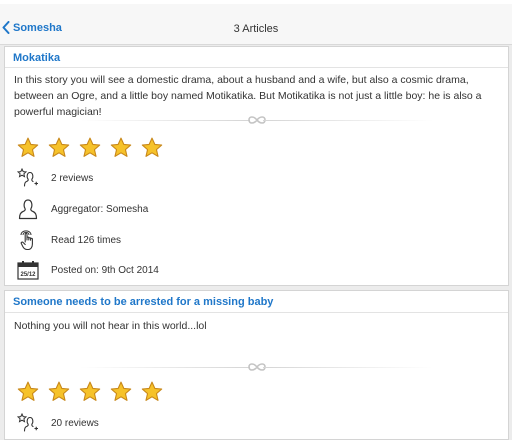 This screenshot has height=440, width=512. What do you see at coordinates (28, 270) in the screenshot?
I see `calendar-icon: 25/12` at bounding box center [28, 270].